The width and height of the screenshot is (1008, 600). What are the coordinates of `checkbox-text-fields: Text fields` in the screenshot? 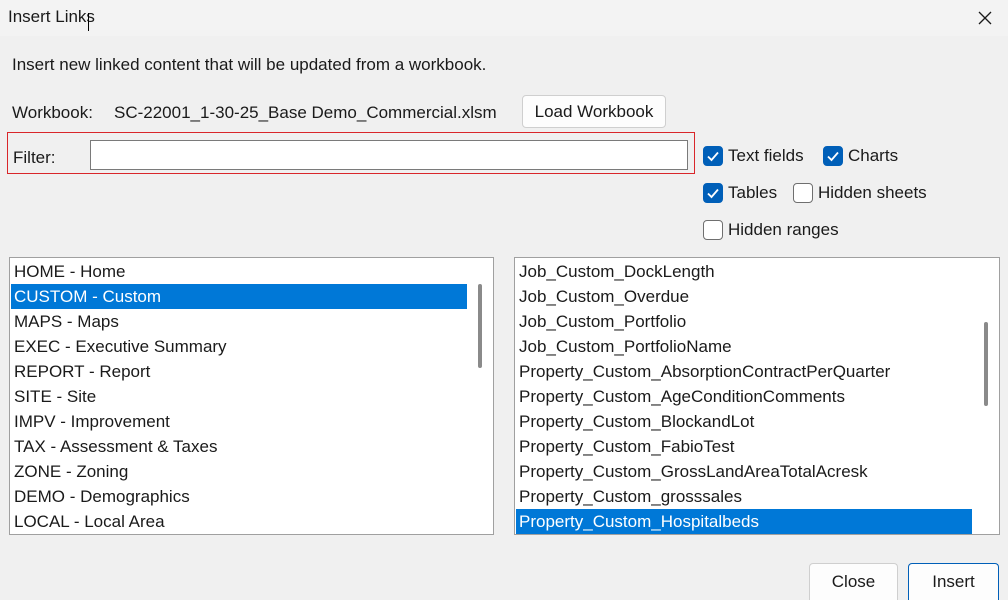 It's located at (753, 156).